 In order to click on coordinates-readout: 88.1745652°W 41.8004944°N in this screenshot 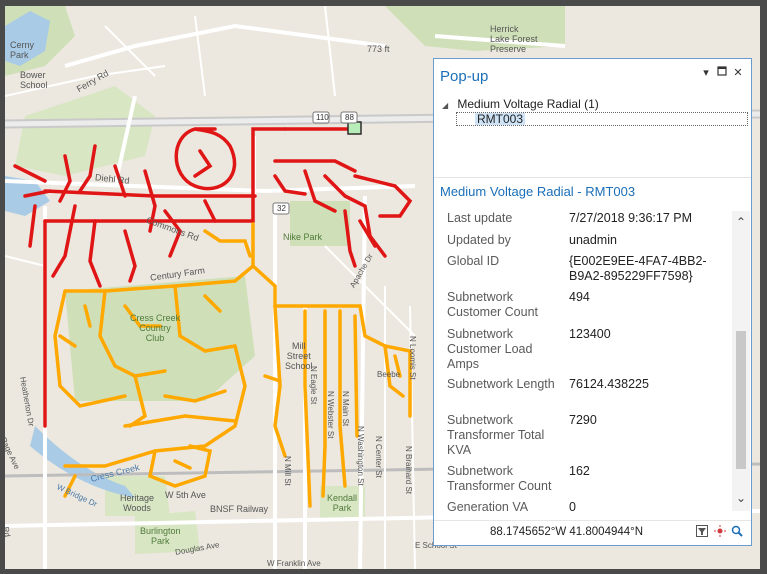, I will do `click(567, 532)`.